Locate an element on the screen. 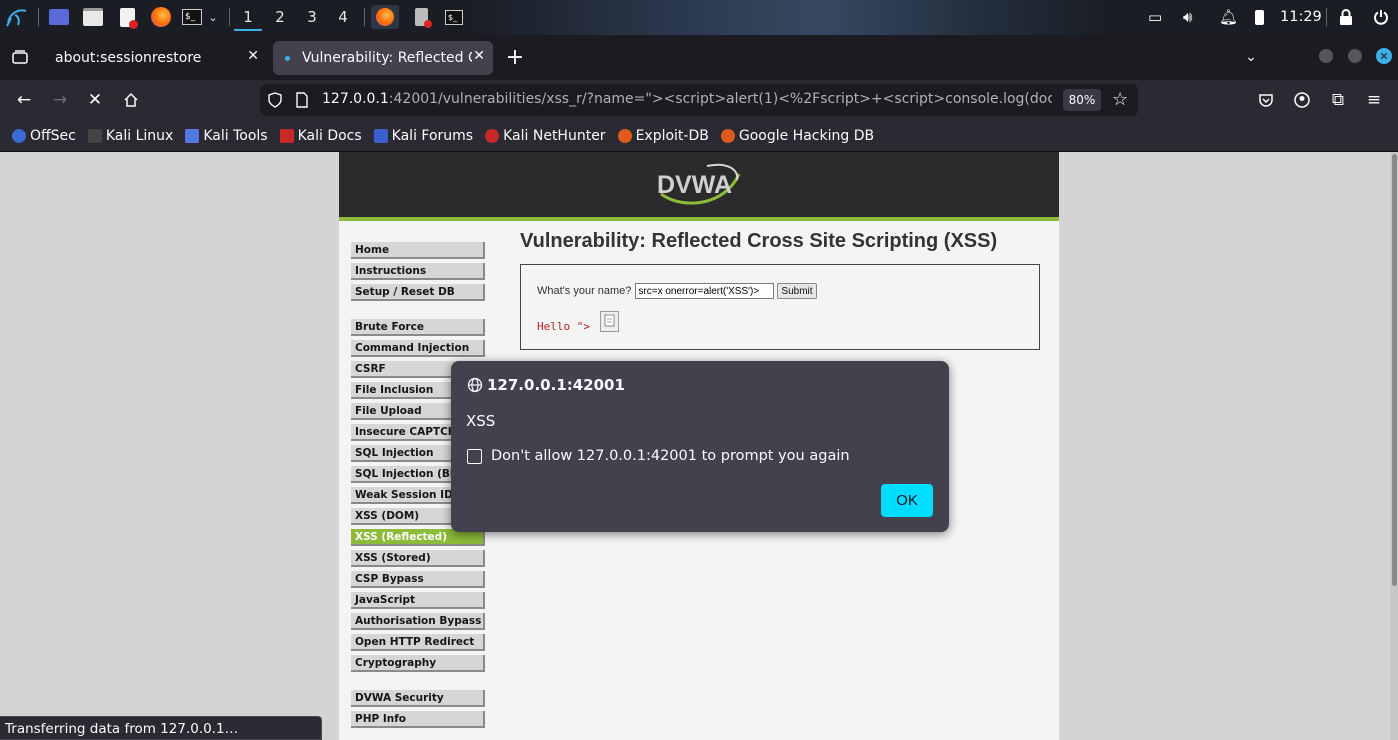 The image size is (1398, 740). ok-button: OK is located at coordinates (907, 500).